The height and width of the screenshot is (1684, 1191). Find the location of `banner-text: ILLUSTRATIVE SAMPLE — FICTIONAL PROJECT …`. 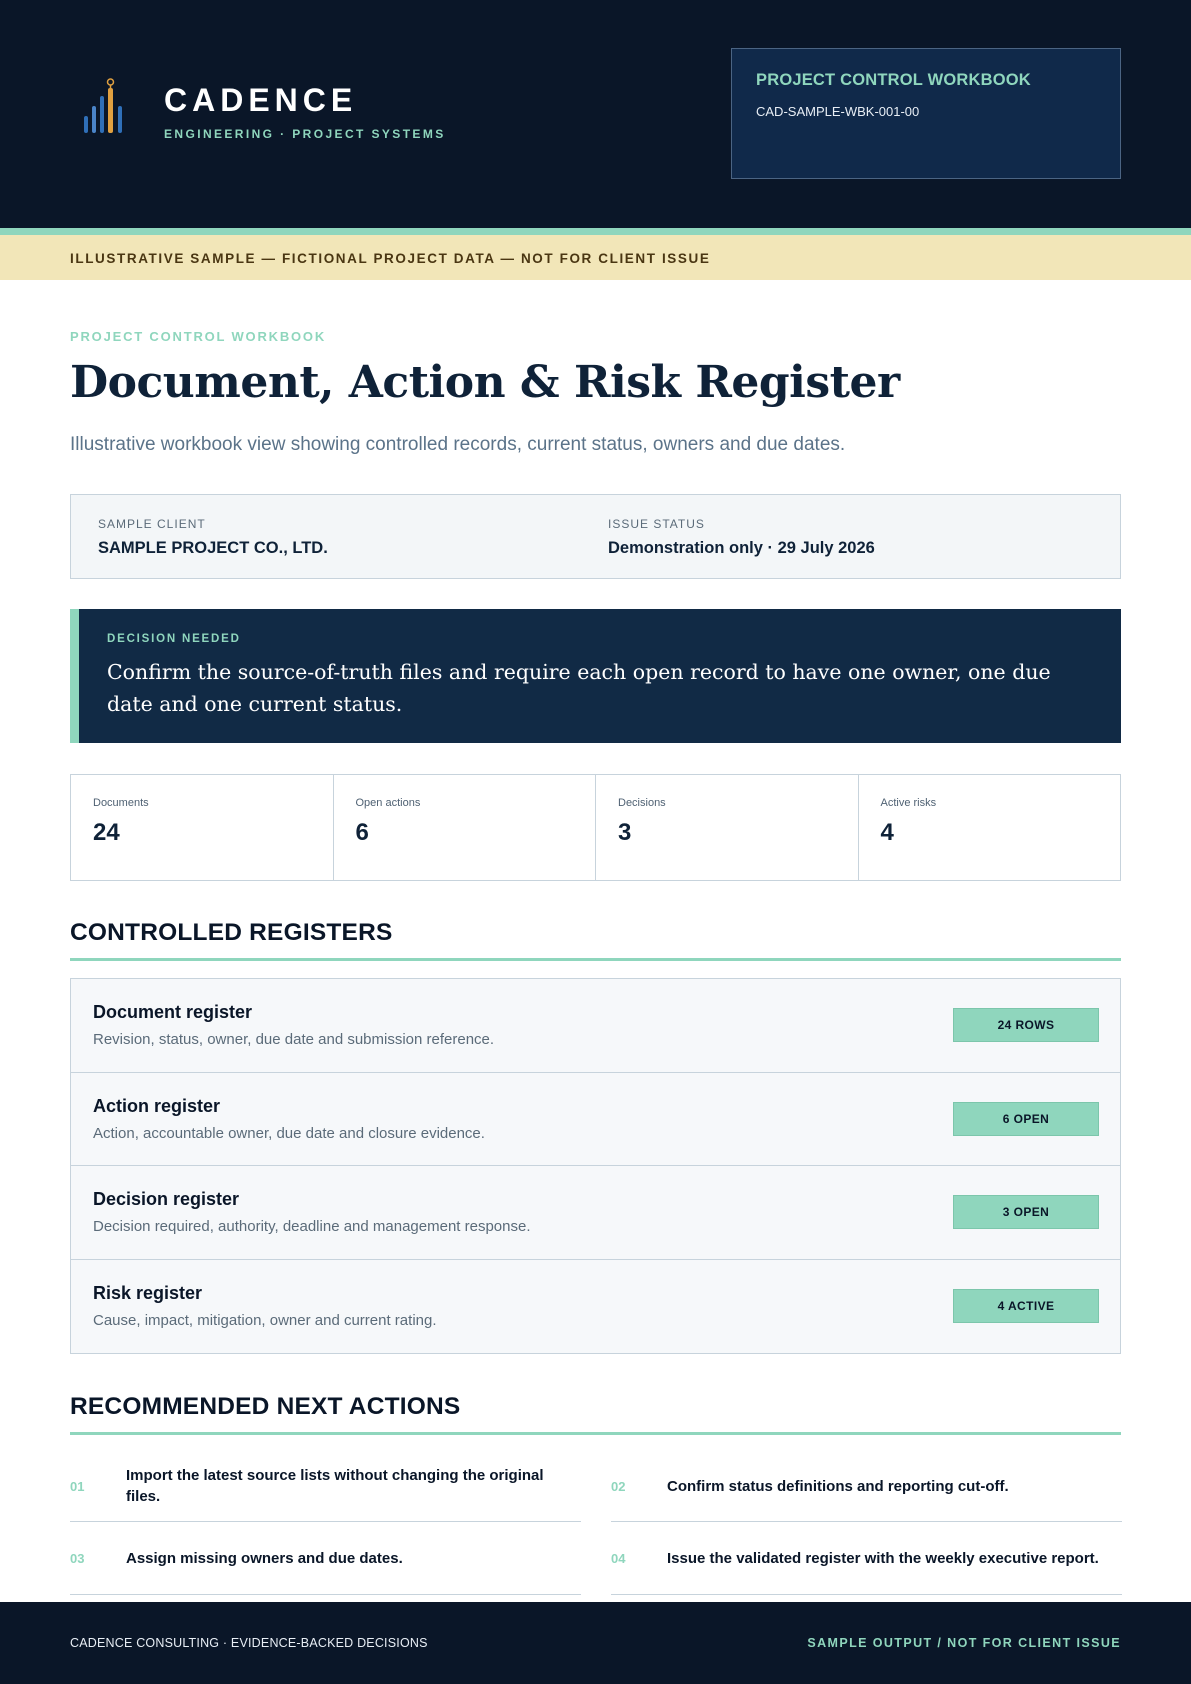

banner-text: ILLUSTRATIVE SAMPLE — FICTIONAL PROJECT … is located at coordinates (390, 258).